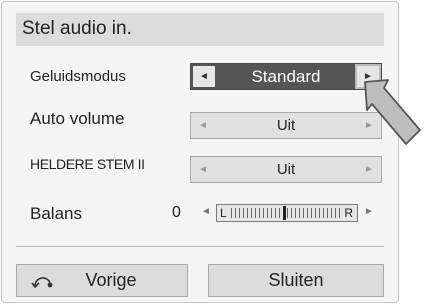 The width and height of the screenshot is (425, 304). Describe the element at coordinates (348, 213) in the screenshot. I see `balance-right-marker: R` at that location.